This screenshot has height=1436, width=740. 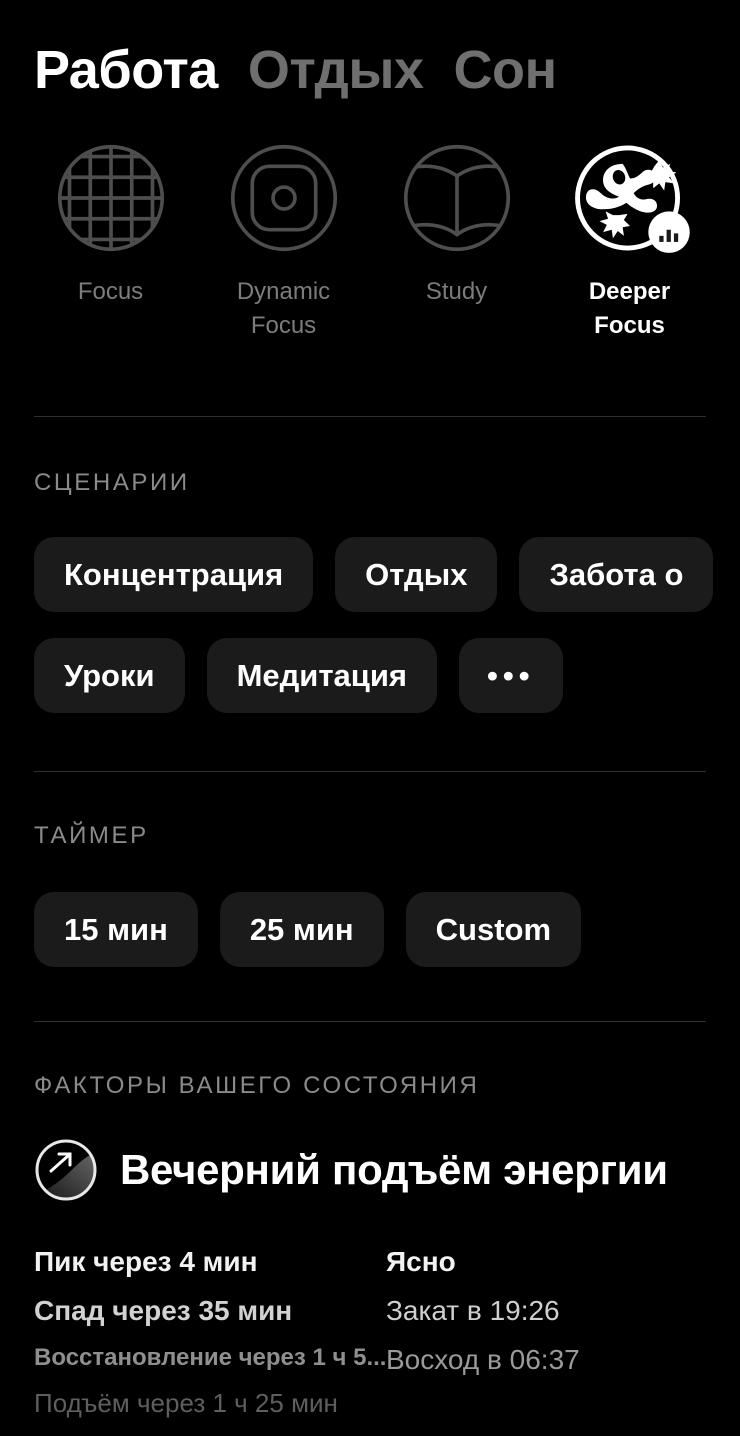 What do you see at coordinates (257, 1086) in the screenshot?
I see `factors-heading: ФАКТОРЫ ВАШЕГО СОСТОЯНИЯ` at bounding box center [257, 1086].